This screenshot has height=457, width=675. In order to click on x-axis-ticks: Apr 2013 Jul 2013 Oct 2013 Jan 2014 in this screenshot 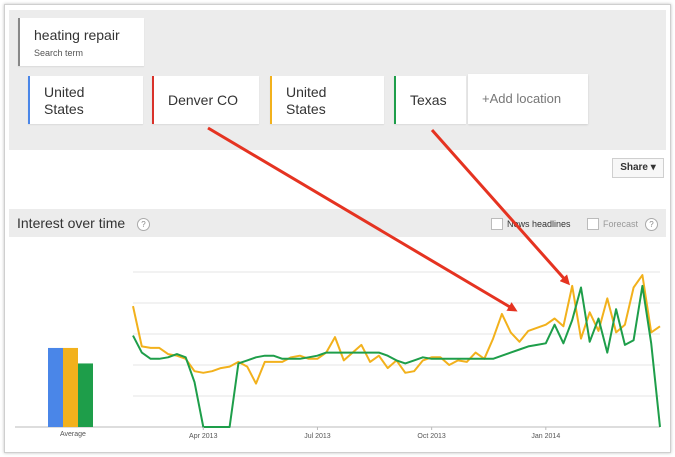, I will do `click(374, 433)`.